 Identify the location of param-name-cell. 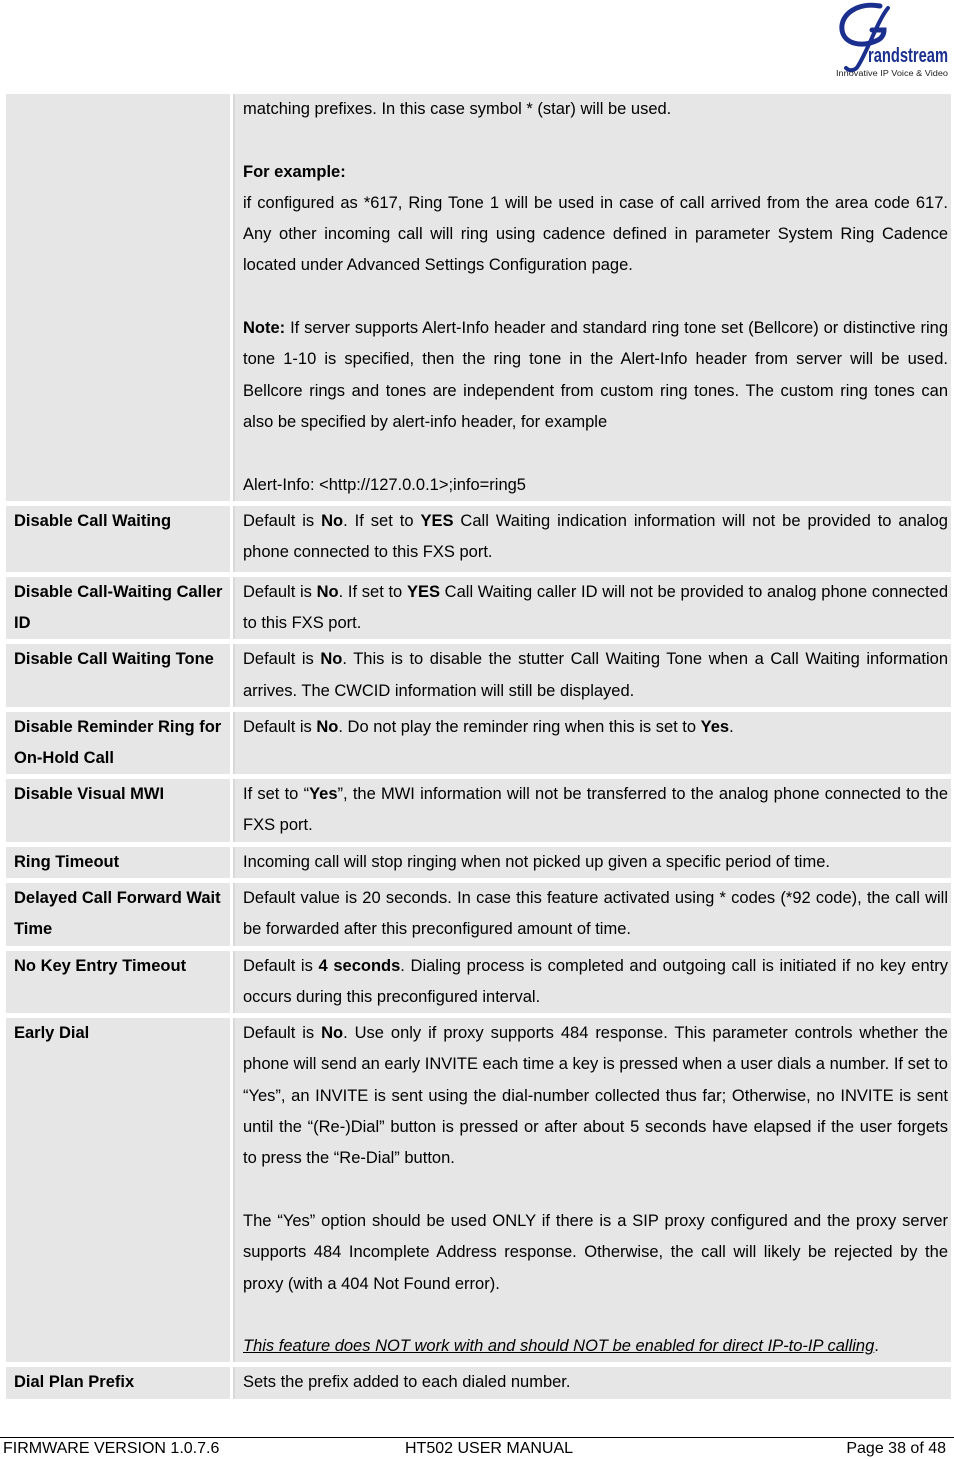
(118, 297).